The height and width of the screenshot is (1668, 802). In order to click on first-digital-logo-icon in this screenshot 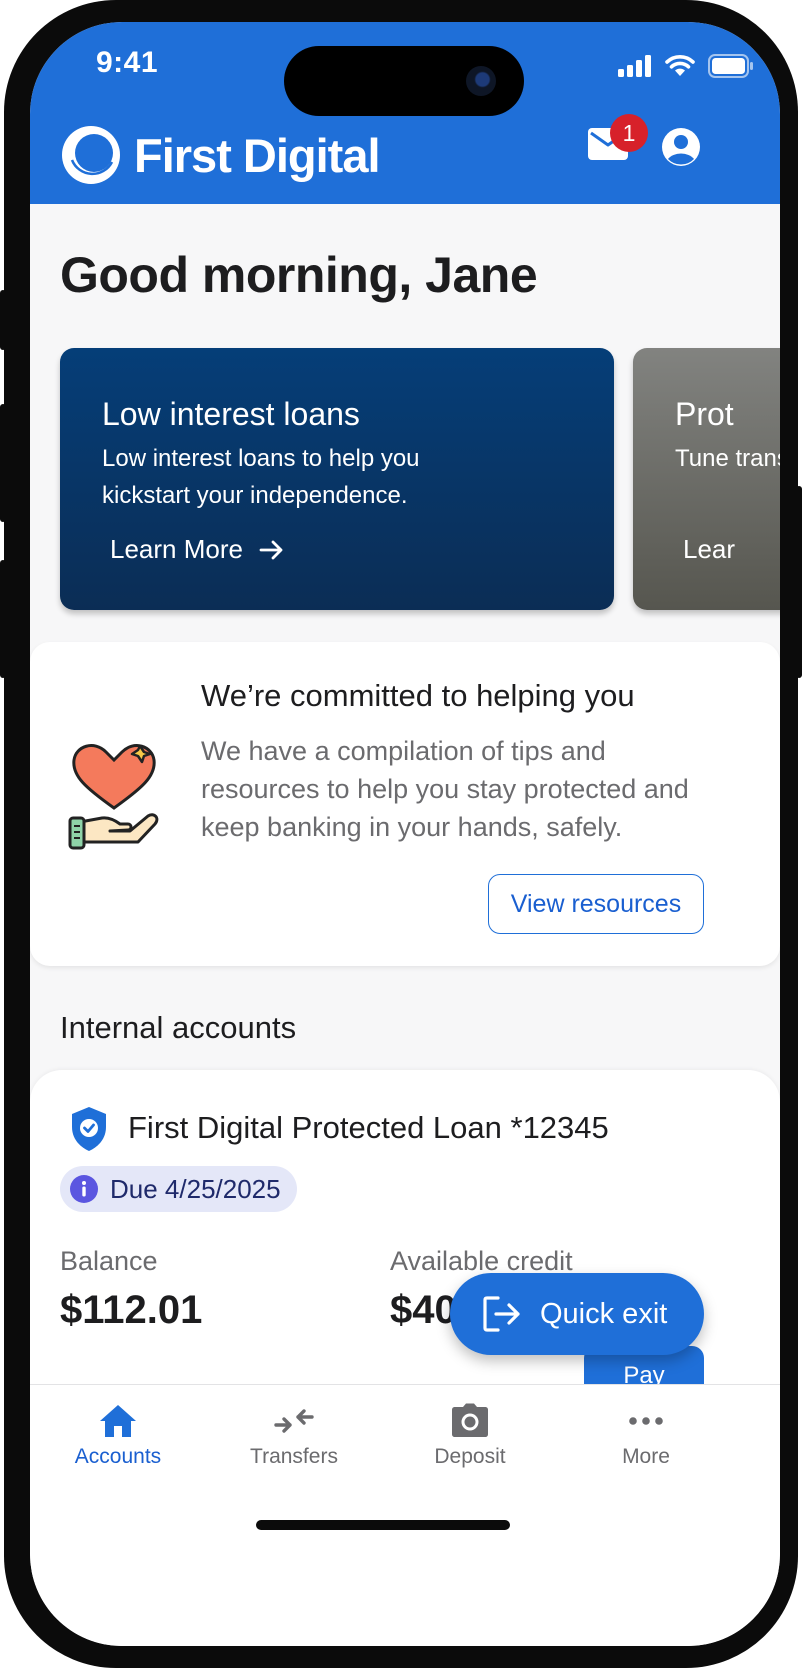, I will do `click(91, 155)`.